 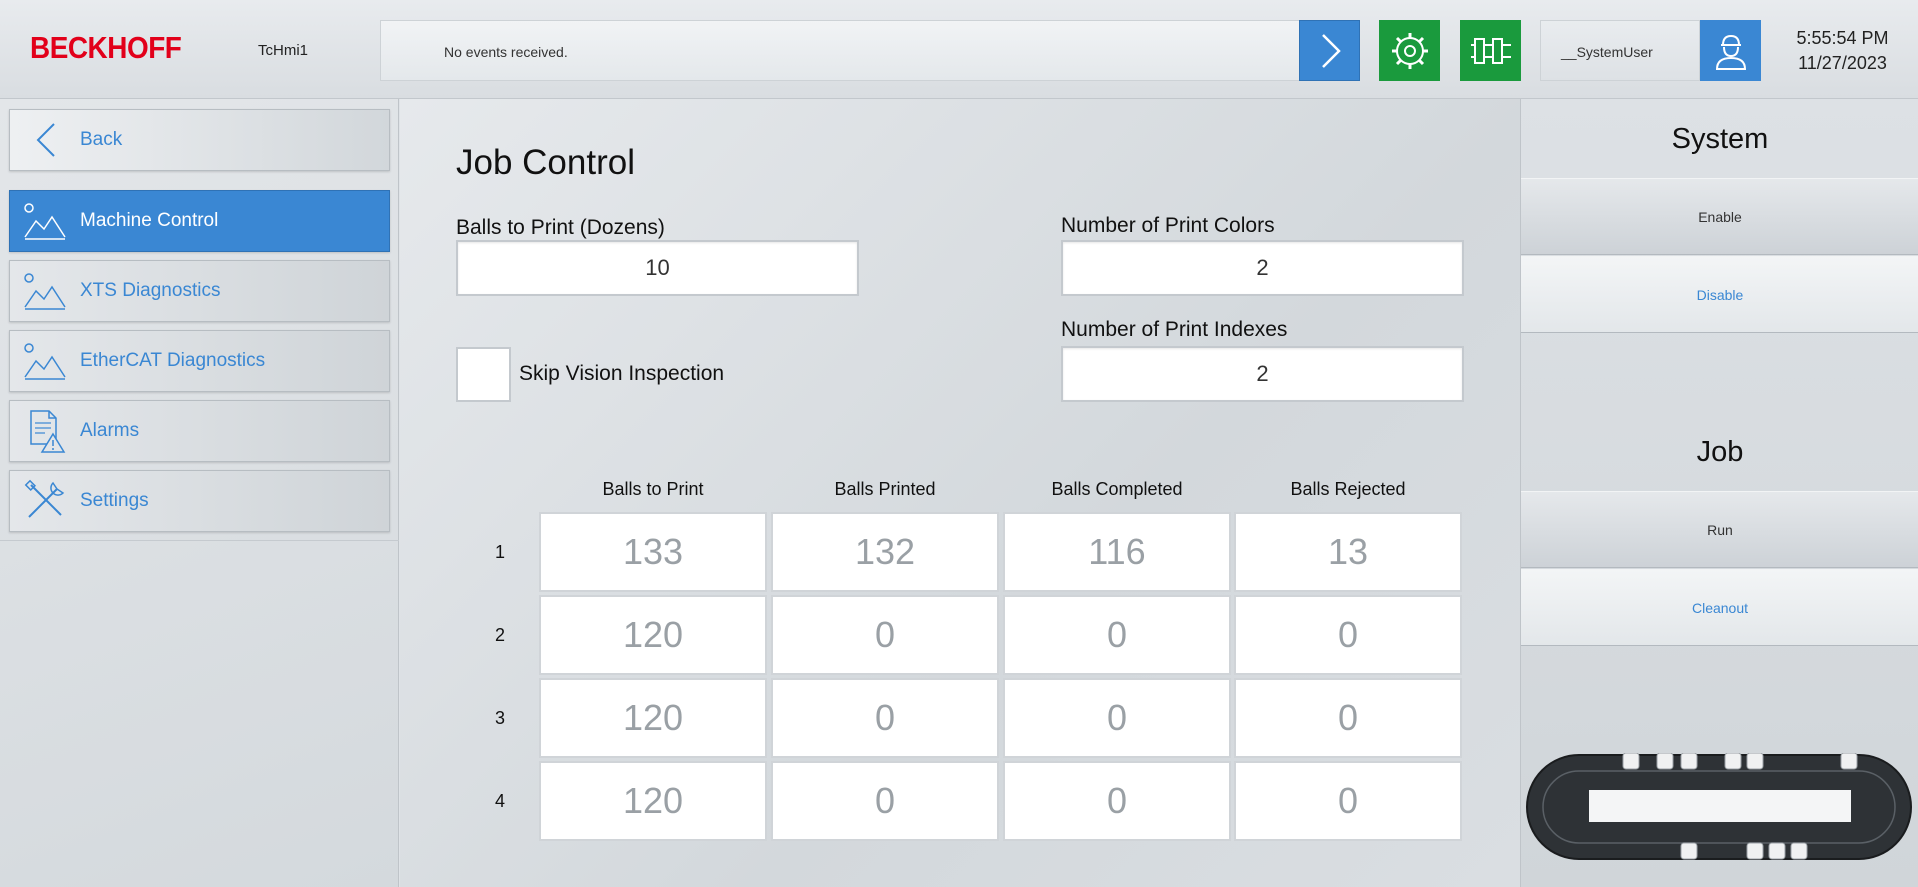 I want to click on print-indexes-input: 2, so click(x=1262, y=374).